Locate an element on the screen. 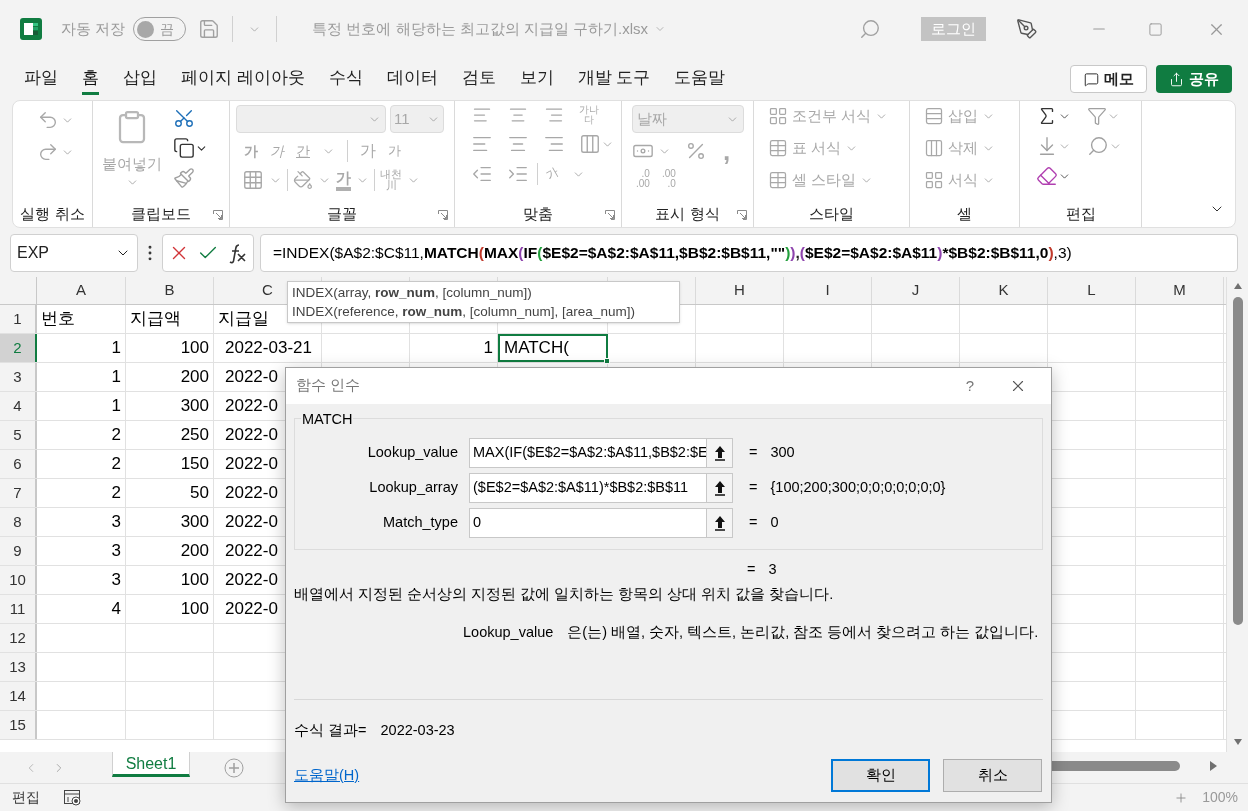 Image resolution: width=1248 pixels, height=811 pixels. macro-record-icon is located at coordinates (73, 797).